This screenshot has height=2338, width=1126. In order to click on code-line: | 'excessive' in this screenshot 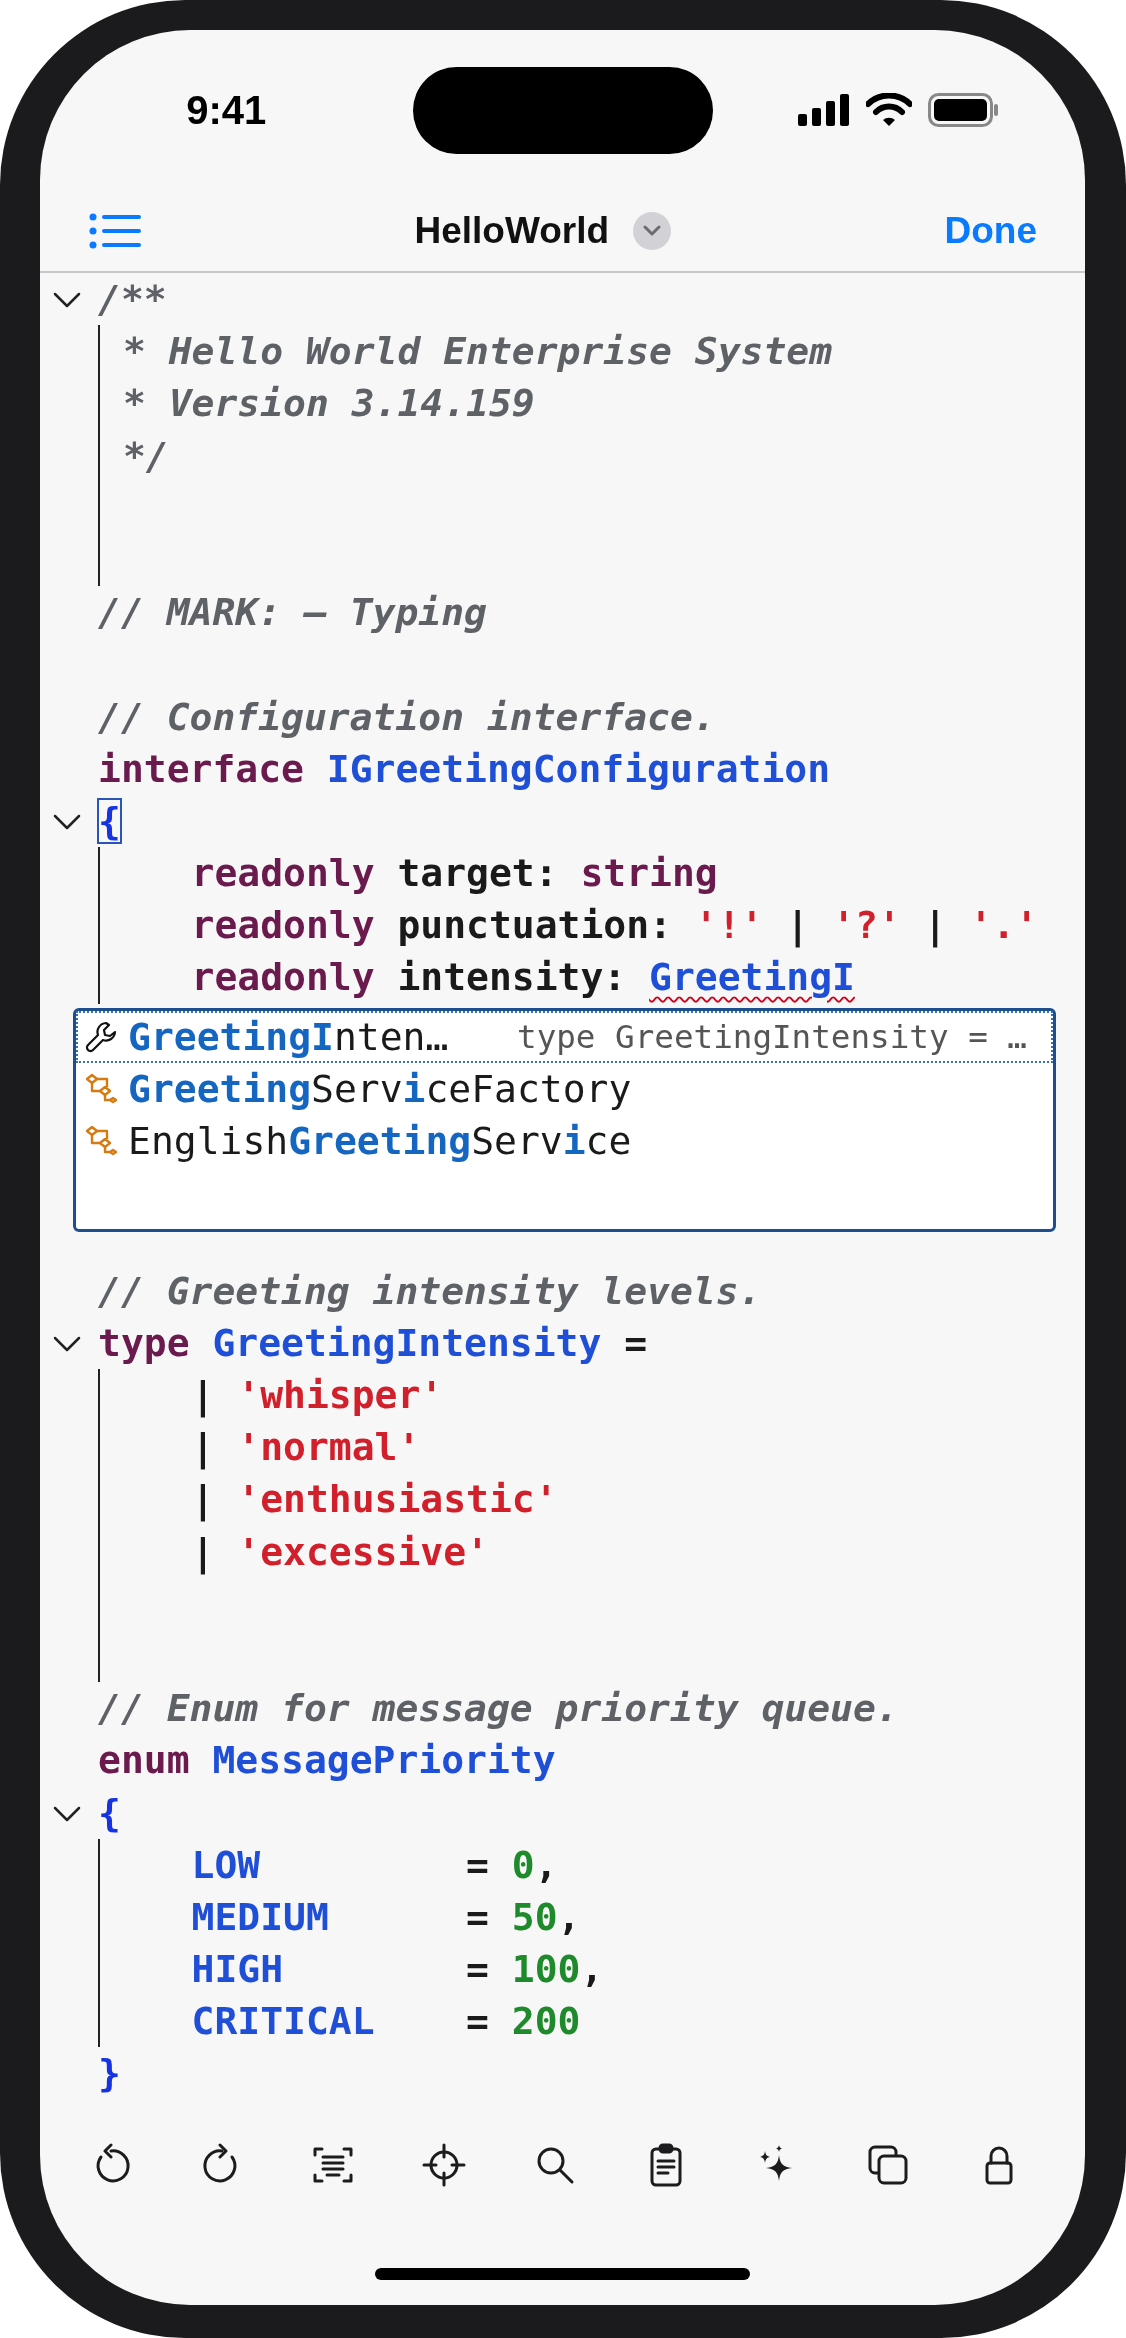, I will do `click(339, 1552)`.